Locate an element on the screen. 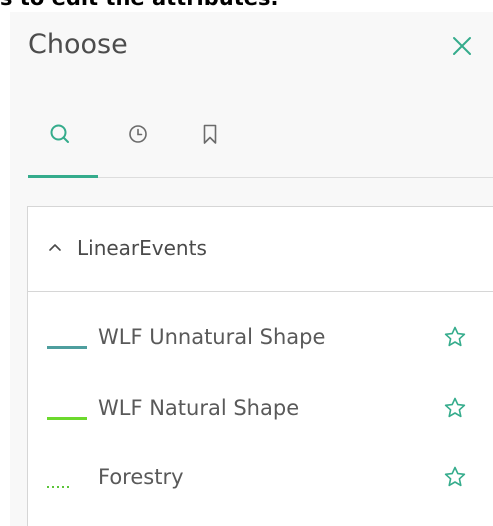 This screenshot has width=493, height=526. search-icon is located at coordinates (59, 133).